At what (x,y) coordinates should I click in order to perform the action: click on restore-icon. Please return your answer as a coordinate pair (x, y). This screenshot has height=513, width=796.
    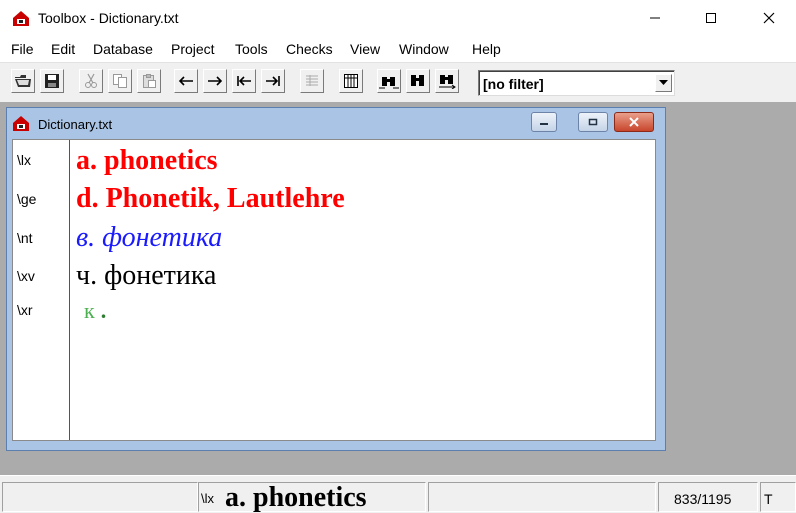
    Looking at the image, I should click on (593, 122).